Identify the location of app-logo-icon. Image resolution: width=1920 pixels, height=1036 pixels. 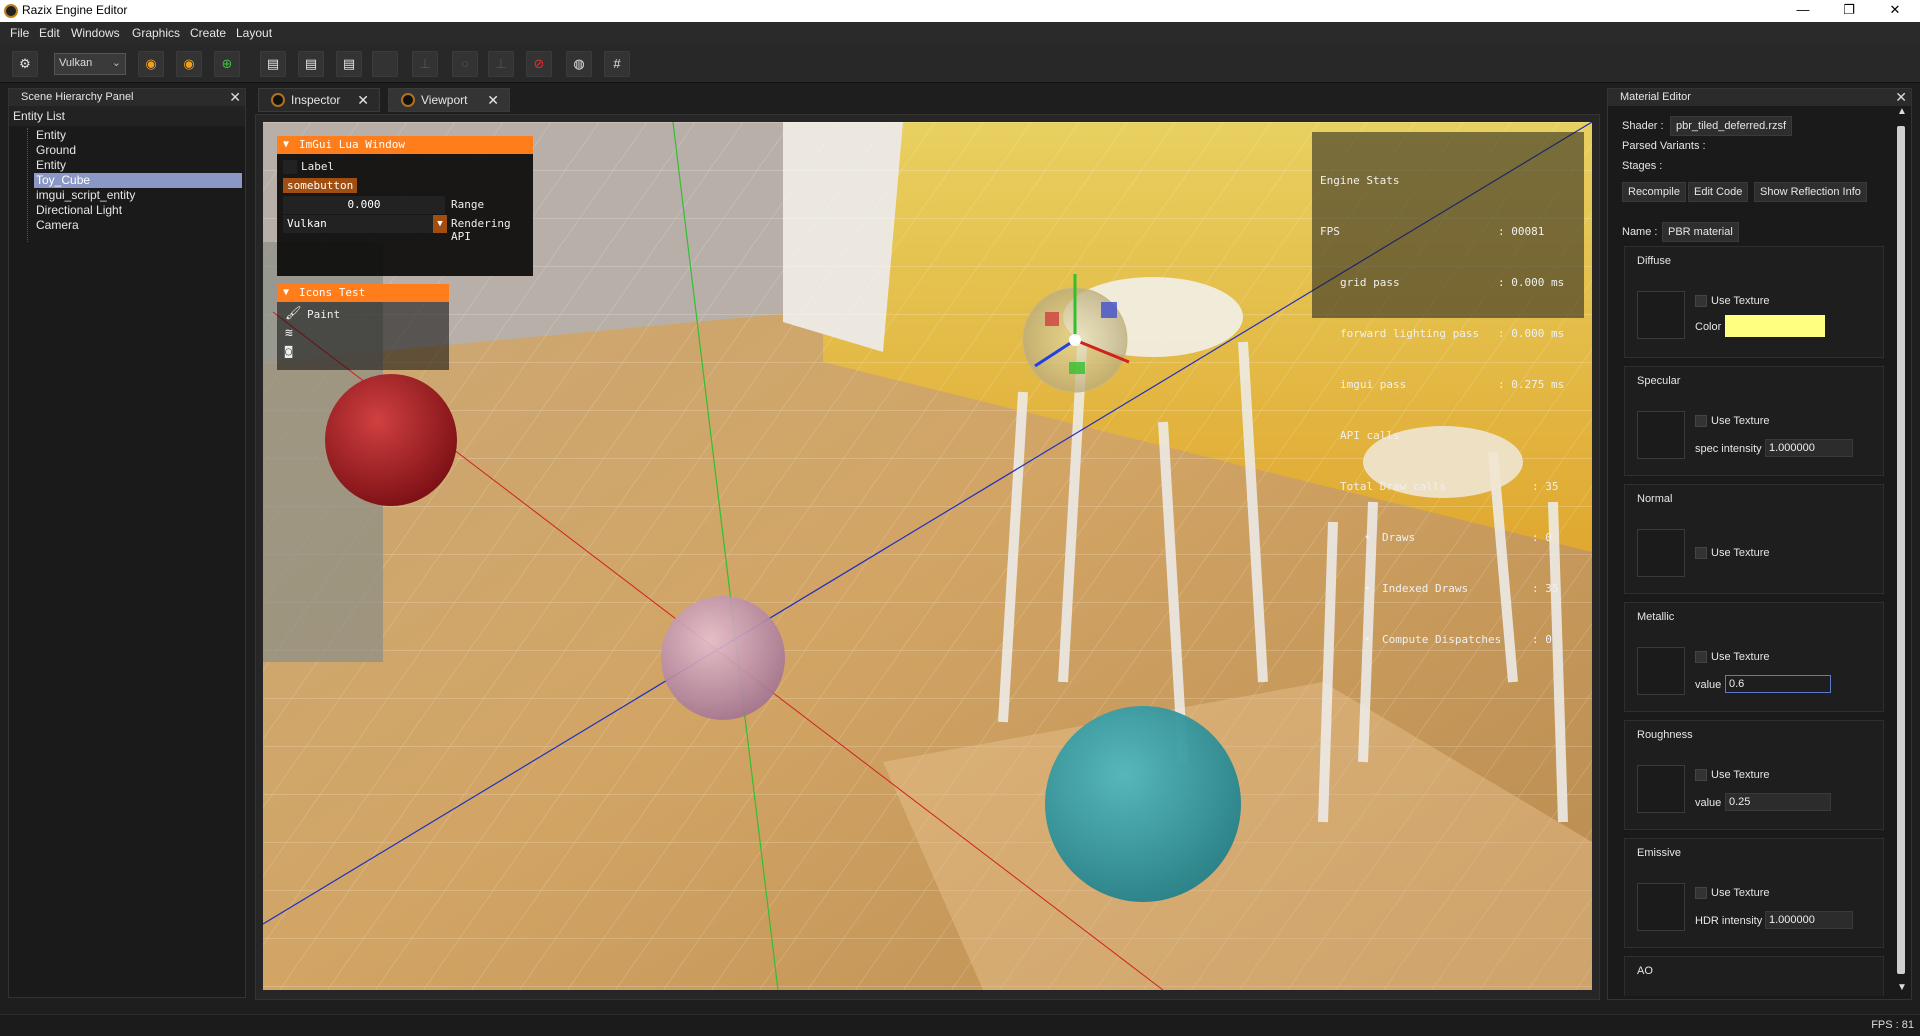
(11, 11).